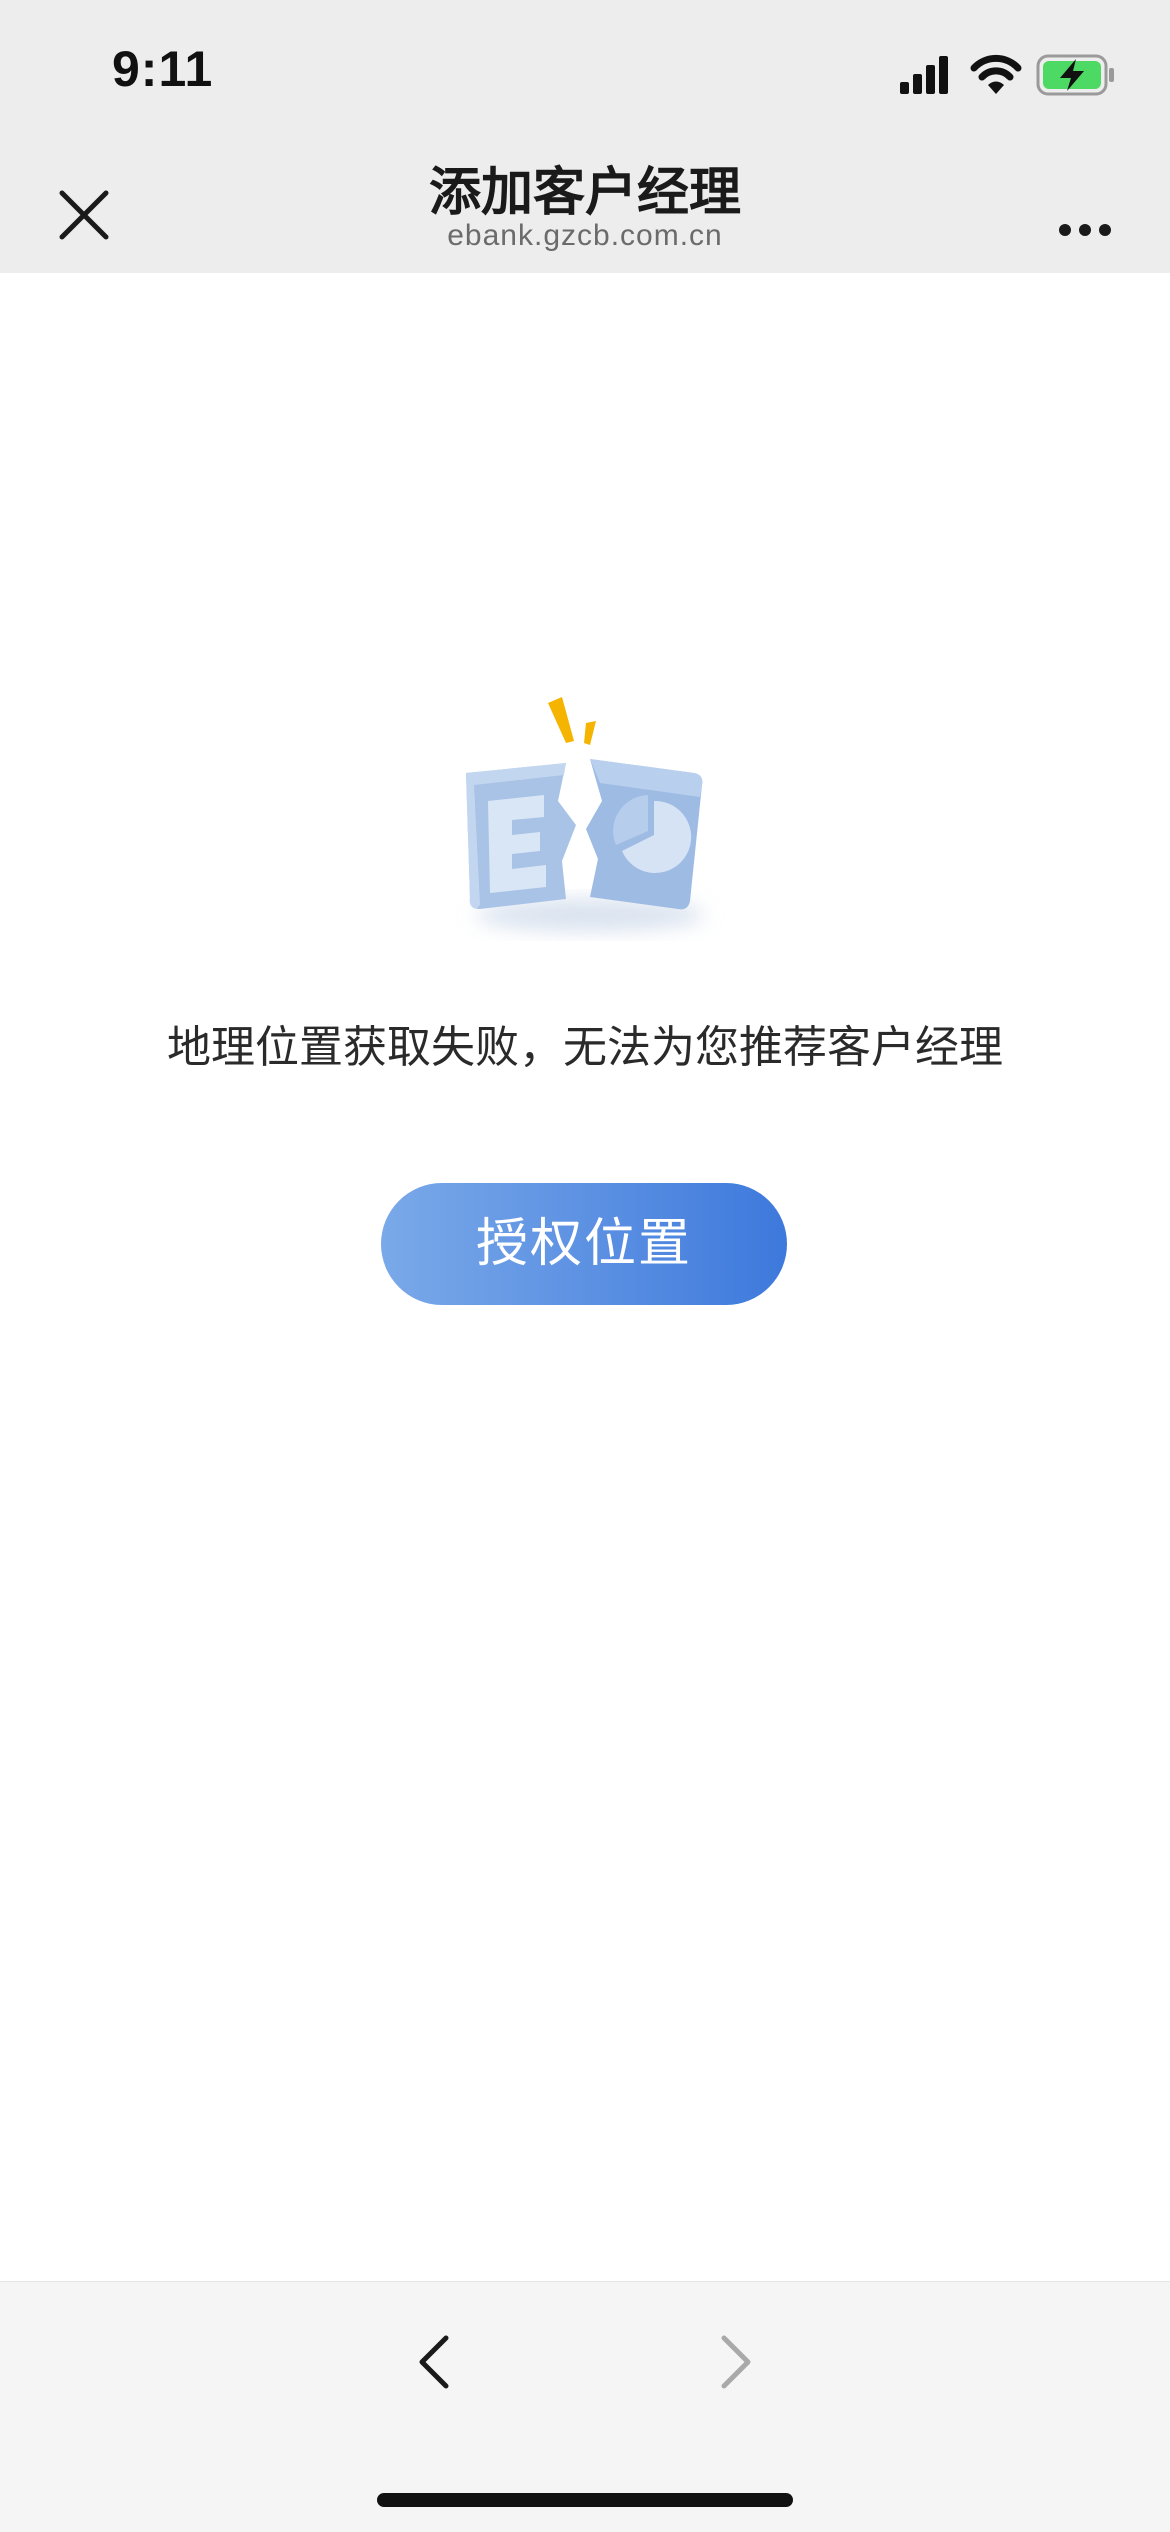 The image size is (1170, 2532). I want to click on back-arrow-icon, so click(434, 2362).